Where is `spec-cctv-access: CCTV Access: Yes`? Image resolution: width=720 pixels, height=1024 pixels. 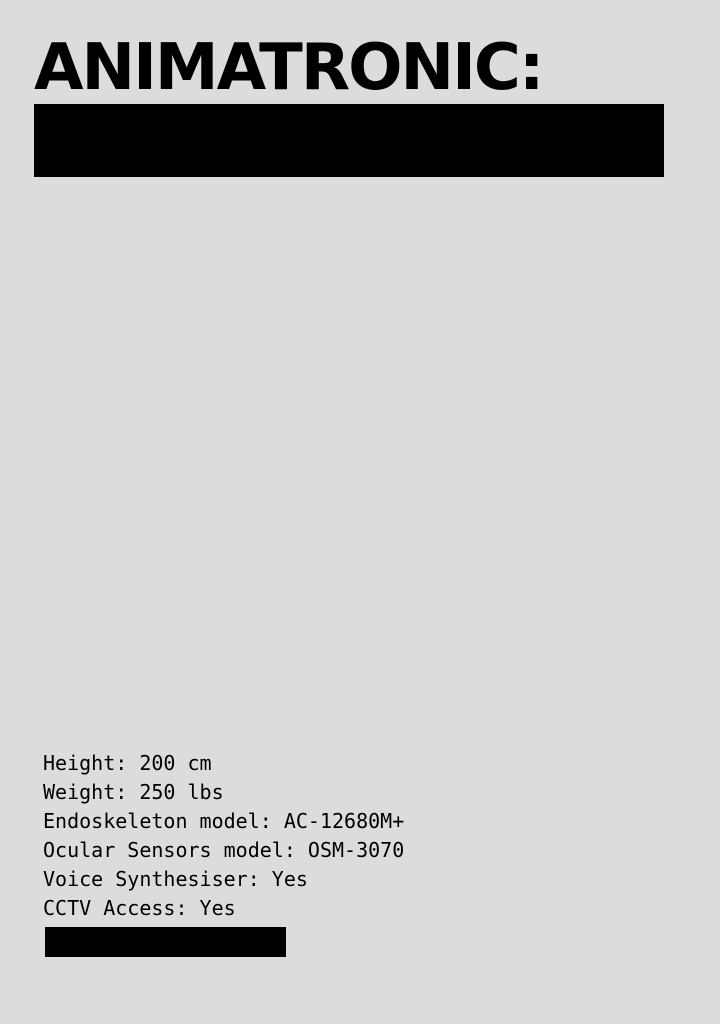 spec-cctv-access: CCTV Access: Yes is located at coordinates (139, 908).